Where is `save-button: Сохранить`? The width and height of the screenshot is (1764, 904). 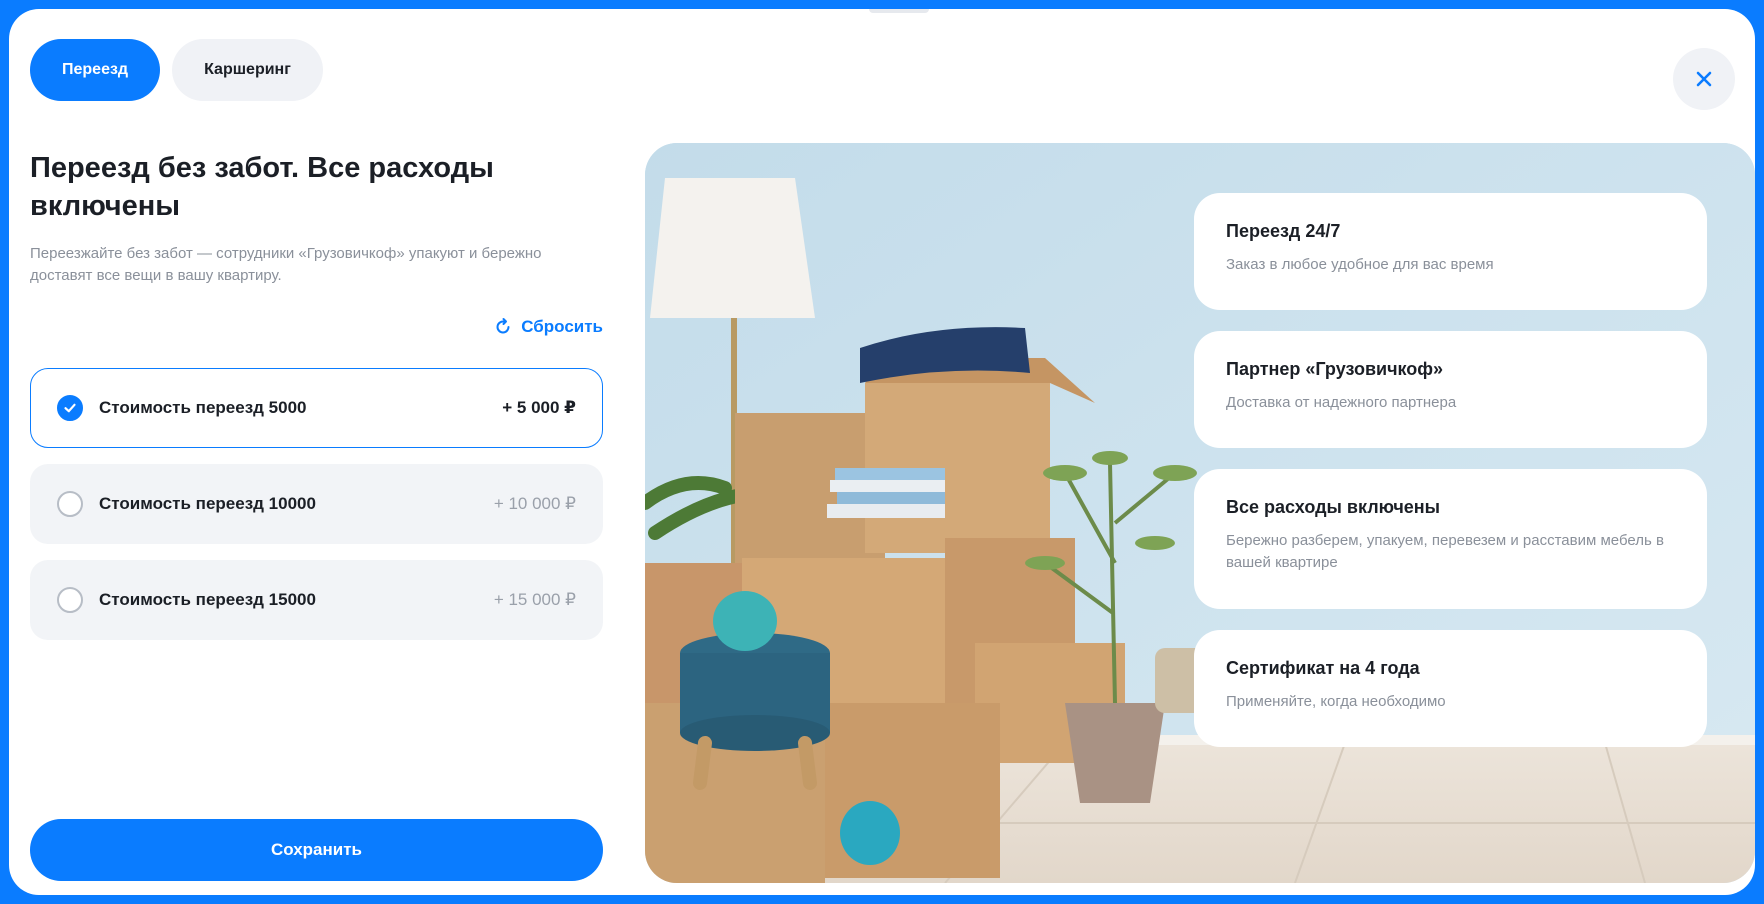
save-button: Сохранить is located at coordinates (316, 850).